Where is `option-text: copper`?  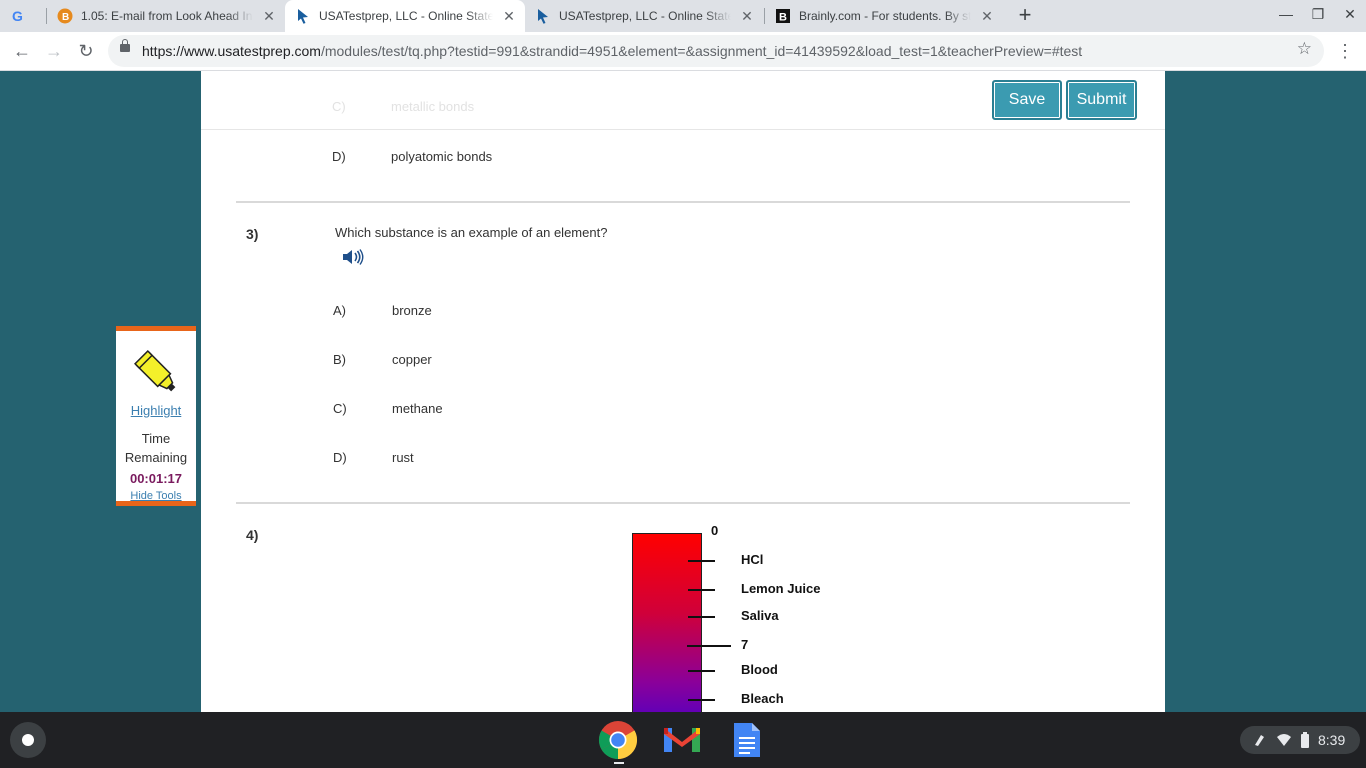 option-text: copper is located at coordinates (412, 359).